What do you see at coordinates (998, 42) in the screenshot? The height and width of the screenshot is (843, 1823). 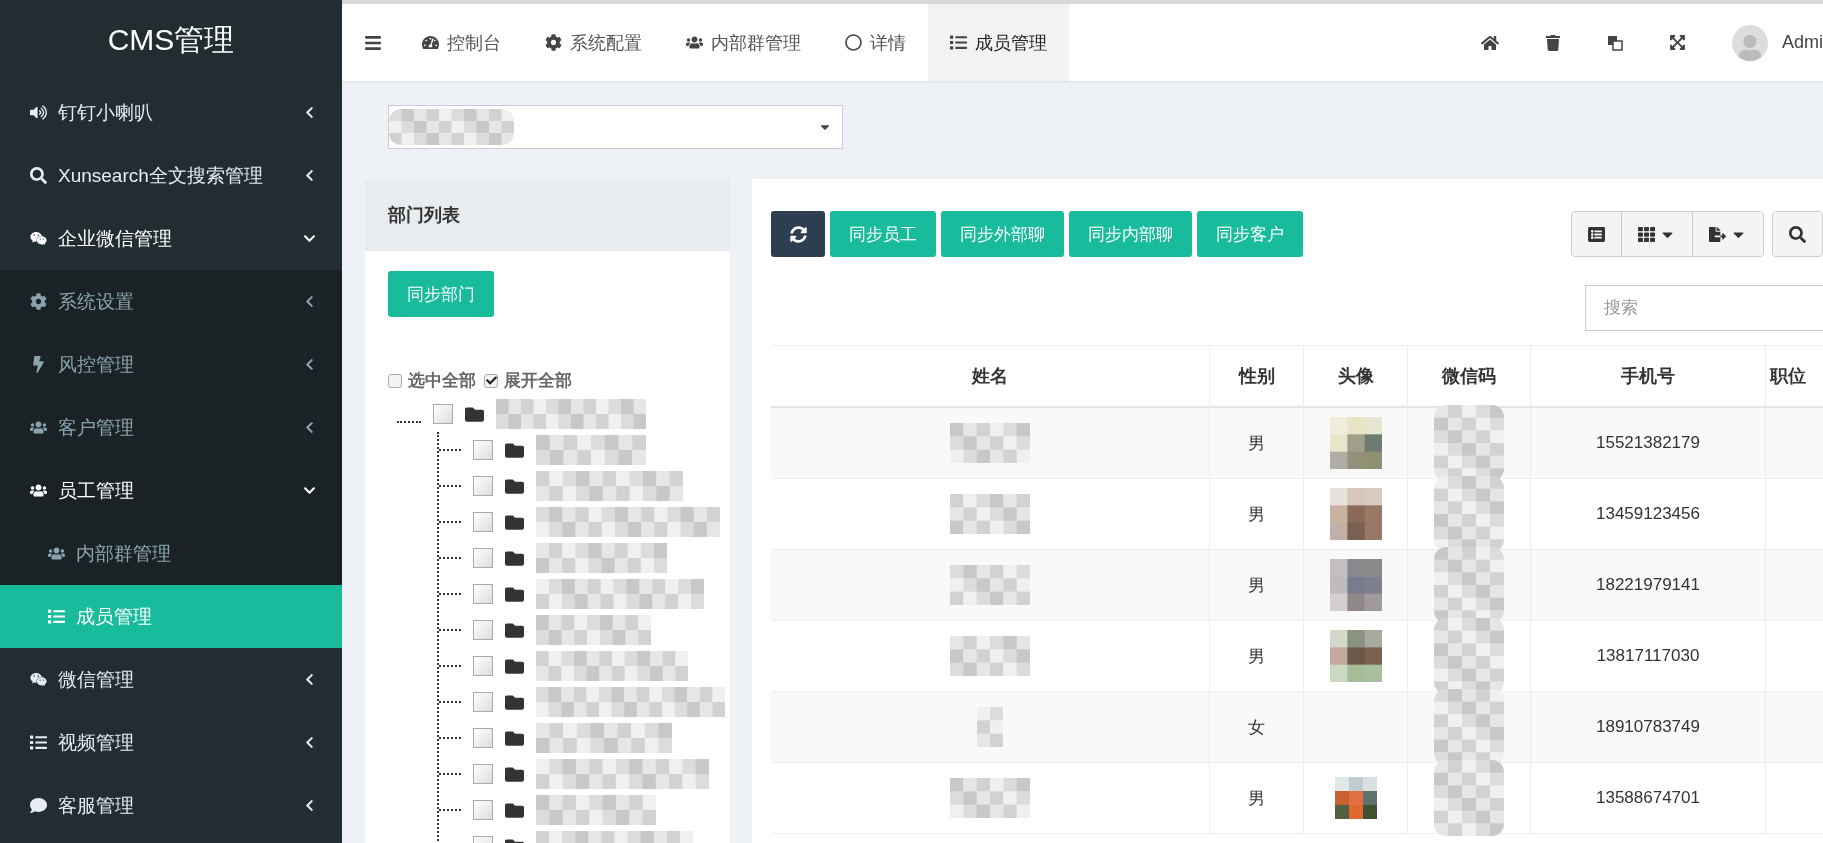 I see `nav-tab: 成员管理` at bounding box center [998, 42].